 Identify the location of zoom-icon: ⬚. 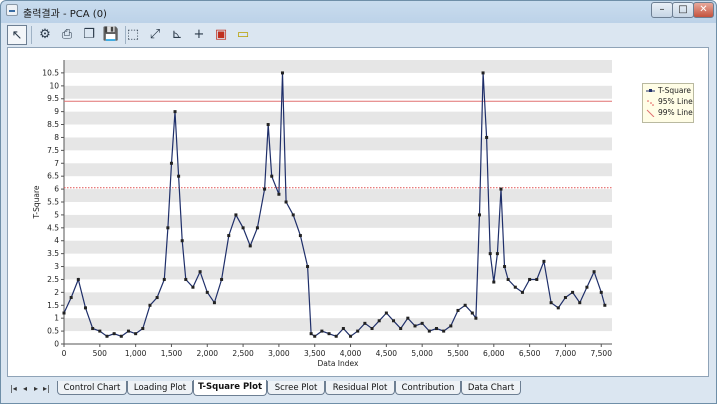
(133, 35).